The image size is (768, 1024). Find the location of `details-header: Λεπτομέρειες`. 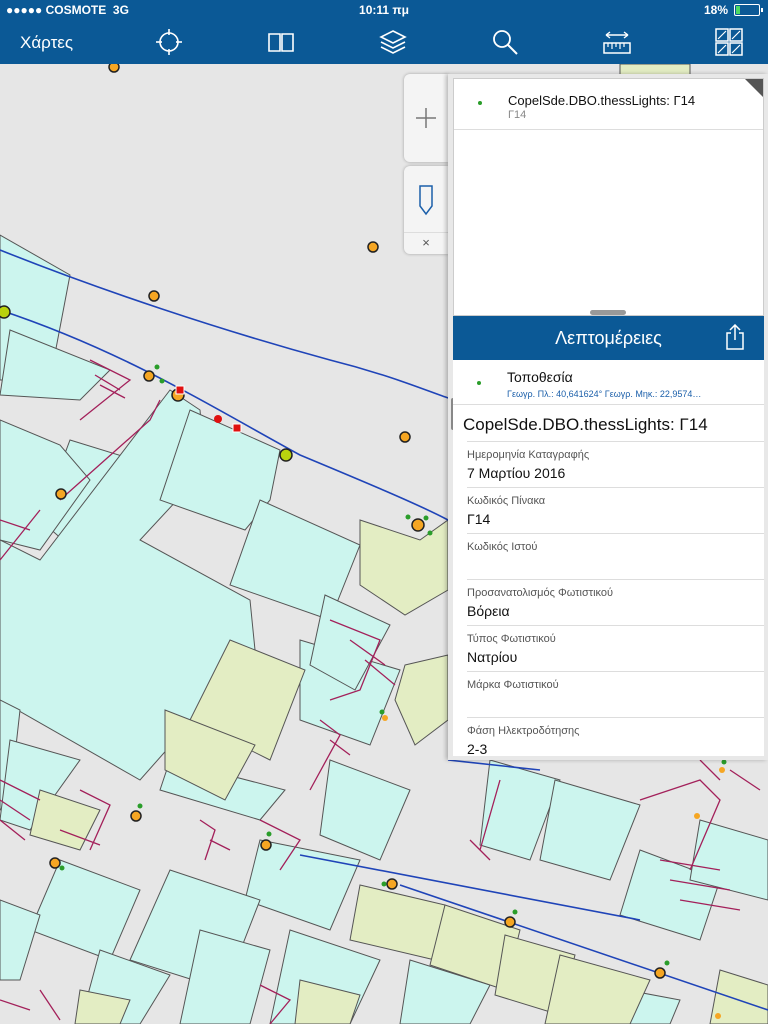

details-header: Λεπτομέρειες is located at coordinates (608, 338).